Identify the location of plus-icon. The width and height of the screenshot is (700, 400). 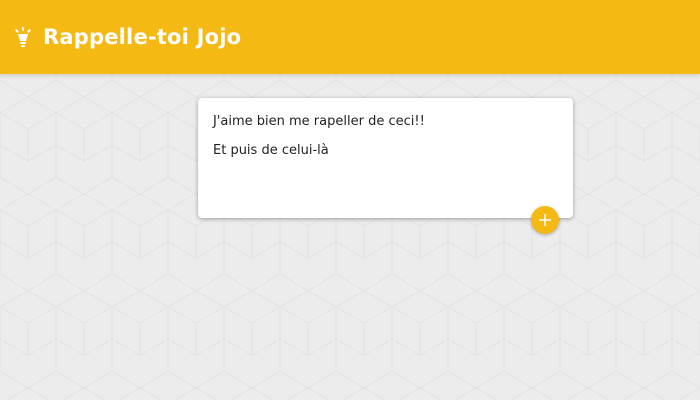
(545, 220).